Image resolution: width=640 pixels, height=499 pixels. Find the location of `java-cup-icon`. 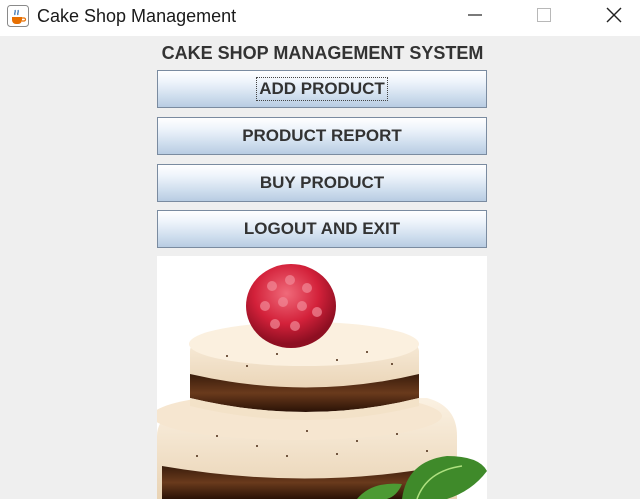

java-cup-icon is located at coordinates (18, 16).